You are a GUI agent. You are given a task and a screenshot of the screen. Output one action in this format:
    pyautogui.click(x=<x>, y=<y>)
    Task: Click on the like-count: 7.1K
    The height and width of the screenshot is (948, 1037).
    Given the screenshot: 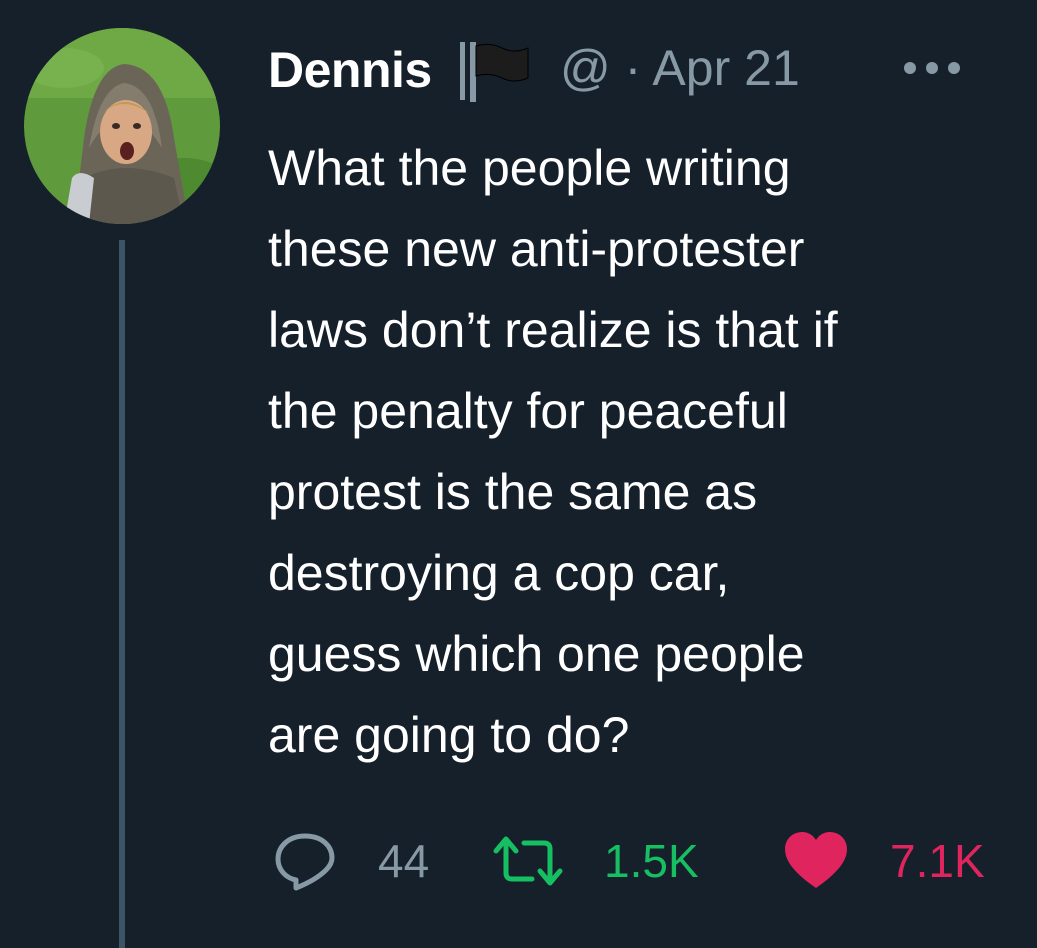 What is the action you would take?
    pyautogui.click(x=937, y=861)
    